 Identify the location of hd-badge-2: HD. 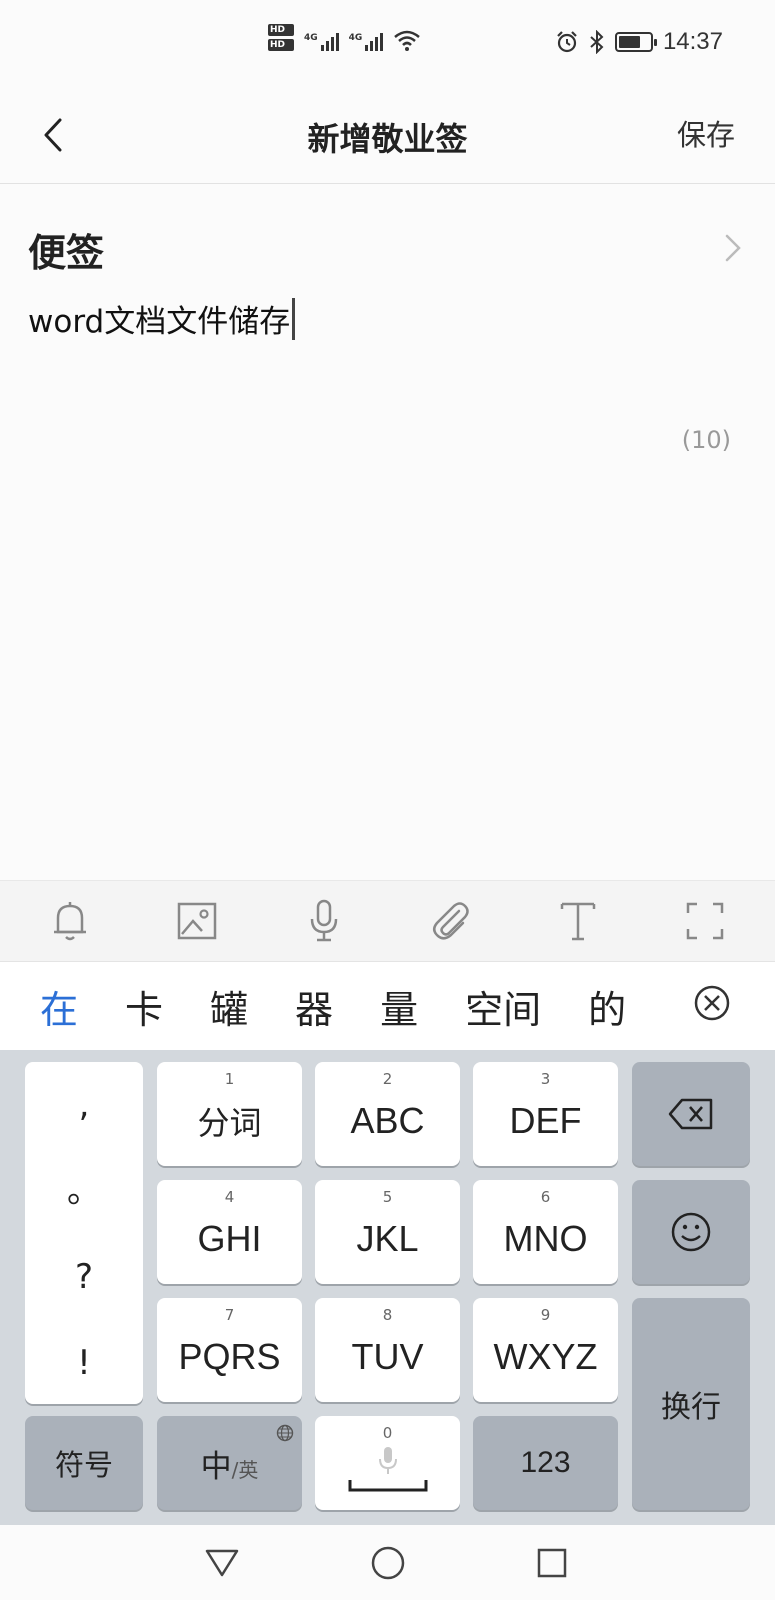
(281, 45).